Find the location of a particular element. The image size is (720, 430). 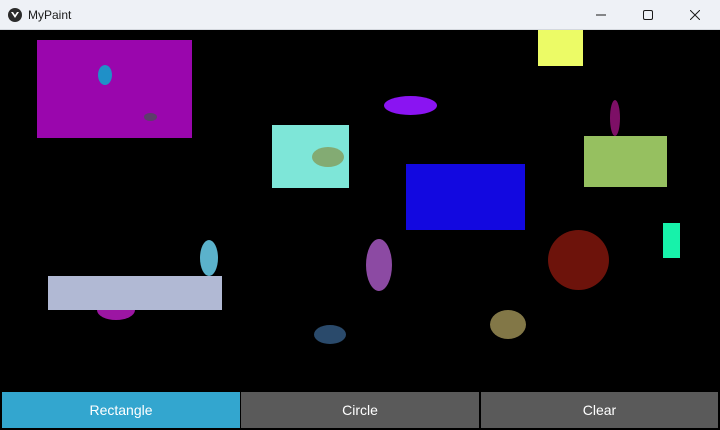

circle-button: Circle is located at coordinates (360, 410).